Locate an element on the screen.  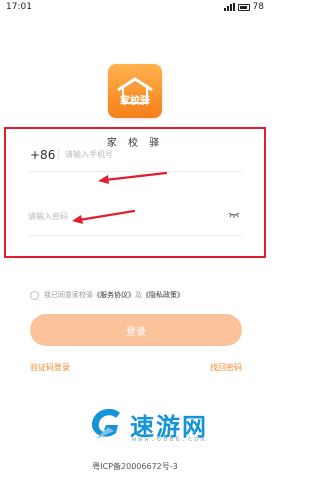
battery-icon is located at coordinates (243, 7).